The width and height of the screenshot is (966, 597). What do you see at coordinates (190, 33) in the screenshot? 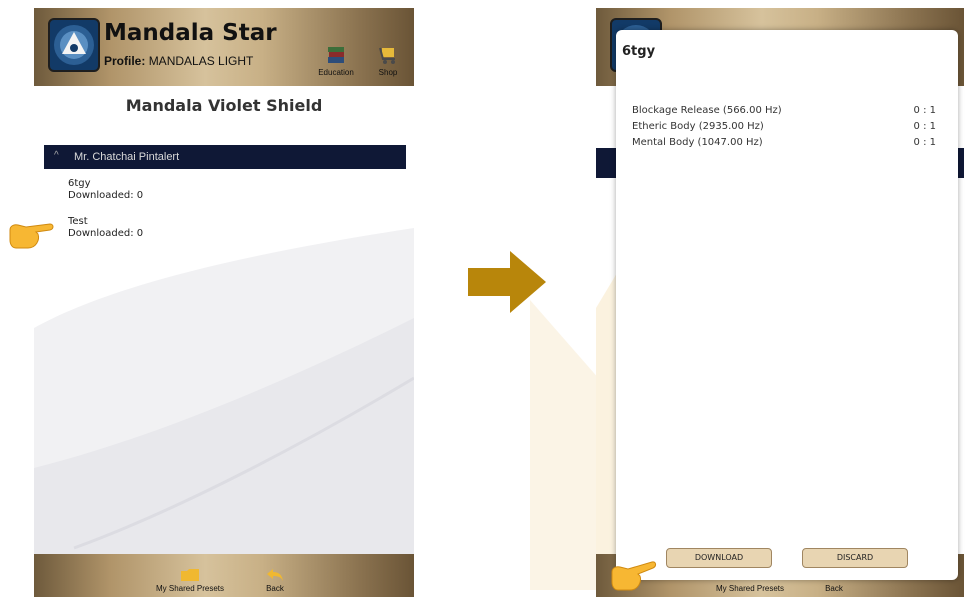
I see `app-title: Mandala Star` at bounding box center [190, 33].